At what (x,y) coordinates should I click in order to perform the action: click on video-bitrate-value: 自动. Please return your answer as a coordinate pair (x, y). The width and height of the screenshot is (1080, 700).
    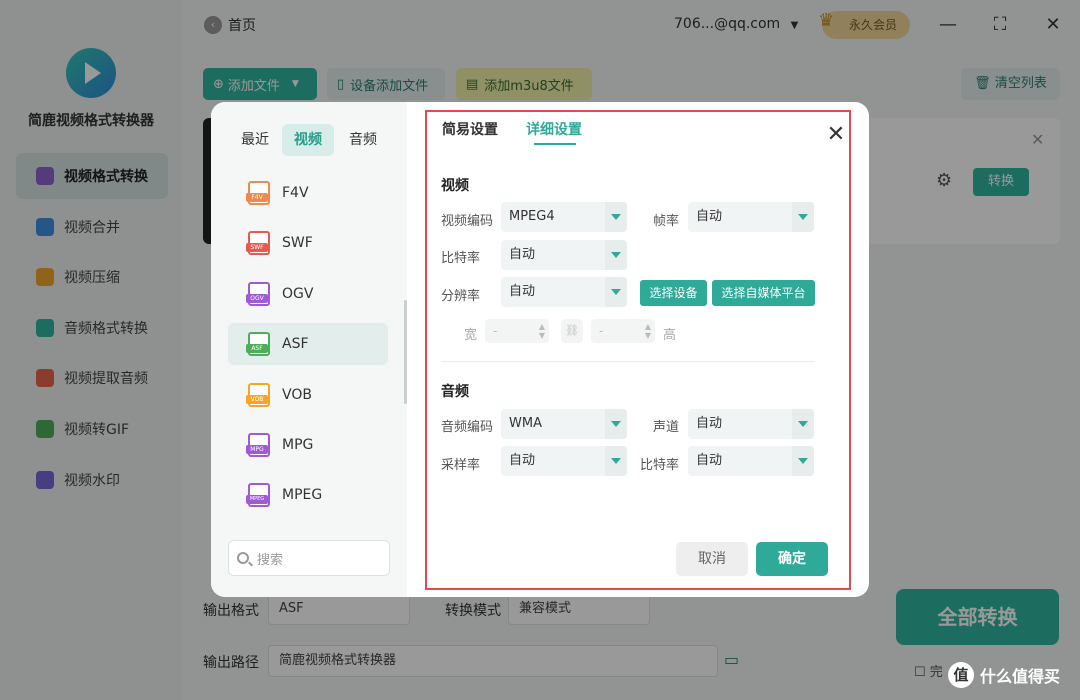
    Looking at the image, I should click on (522, 254).